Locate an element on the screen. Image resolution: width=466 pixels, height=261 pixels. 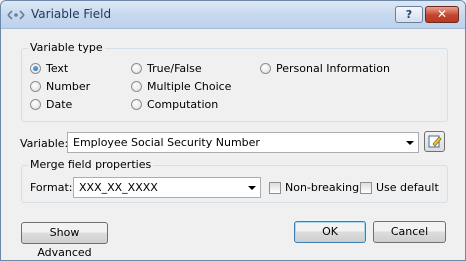
format-label: Format: is located at coordinates (51, 187).